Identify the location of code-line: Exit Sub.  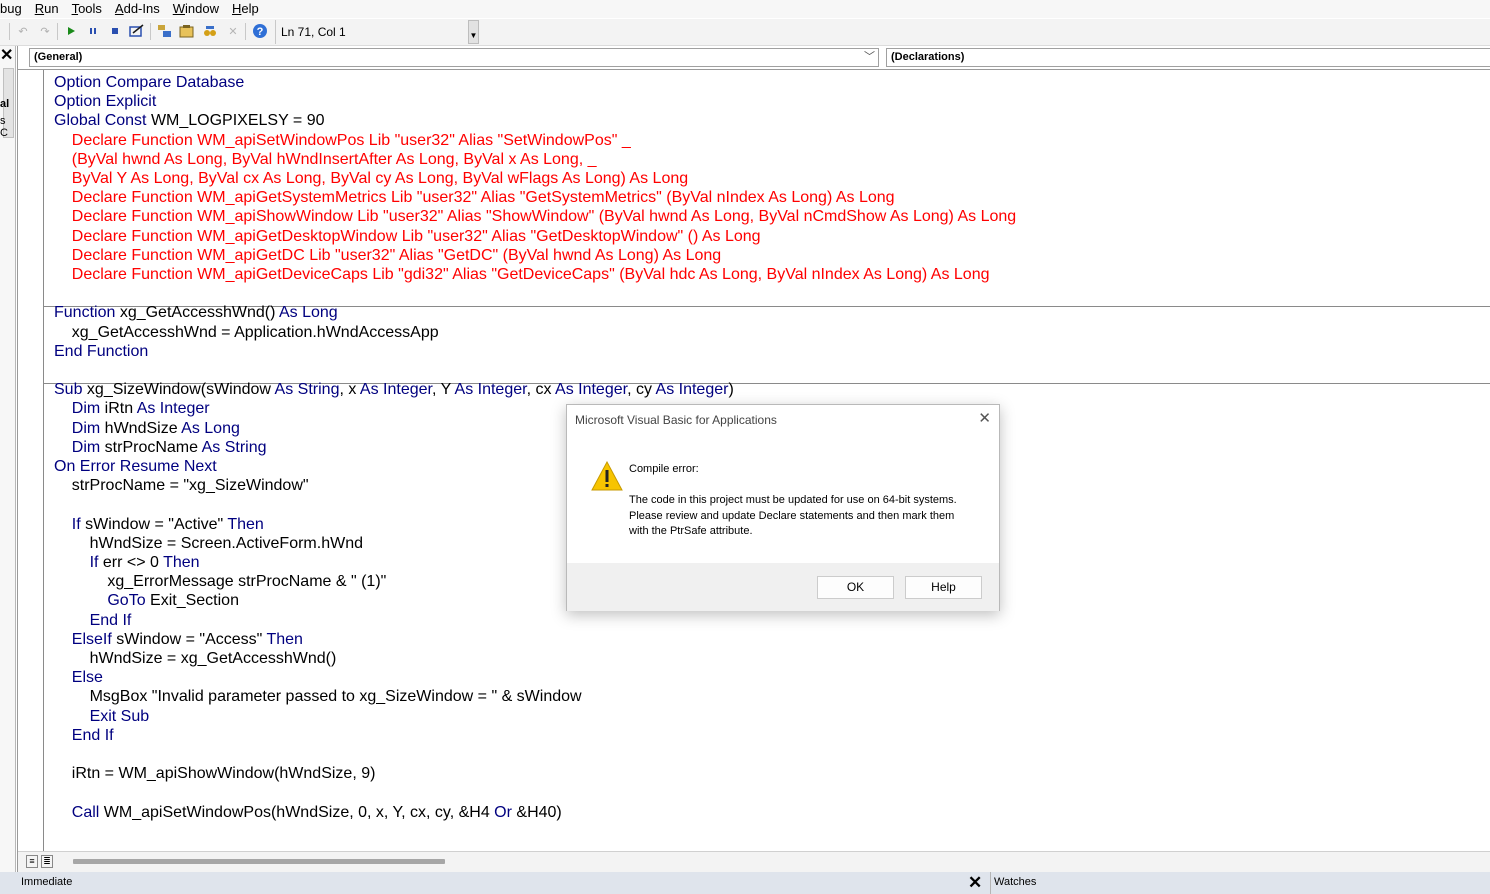
(102, 716).